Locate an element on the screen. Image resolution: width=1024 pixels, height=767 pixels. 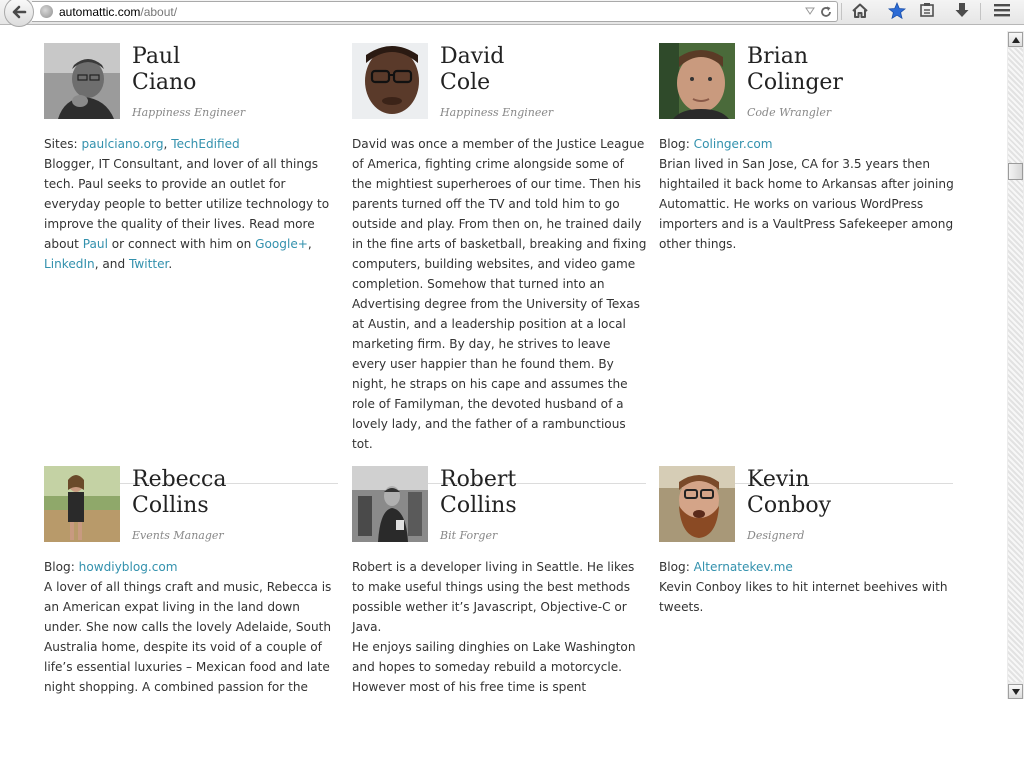
menu-icon is located at coordinates (1002, 10).